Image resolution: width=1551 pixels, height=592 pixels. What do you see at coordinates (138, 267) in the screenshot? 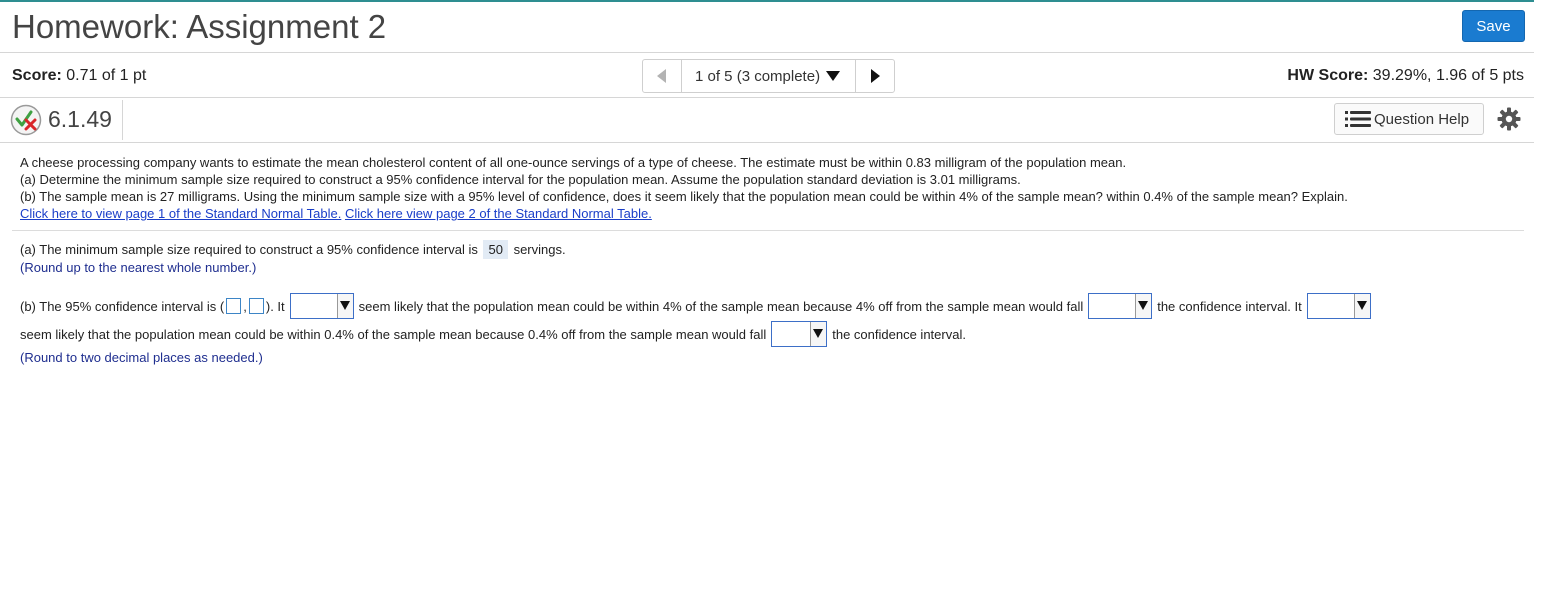
I see `answer-a-hint: (Round up to the nearest whole number.)` at bounding box center [138, 267].